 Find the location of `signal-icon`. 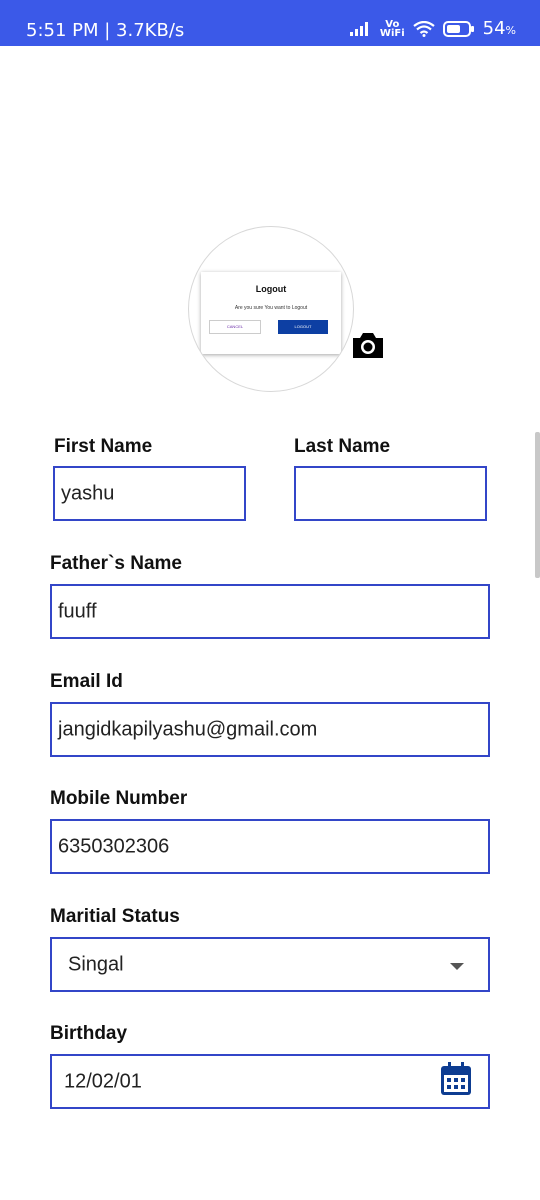

signal-icon is located at coordinates (358, 28).